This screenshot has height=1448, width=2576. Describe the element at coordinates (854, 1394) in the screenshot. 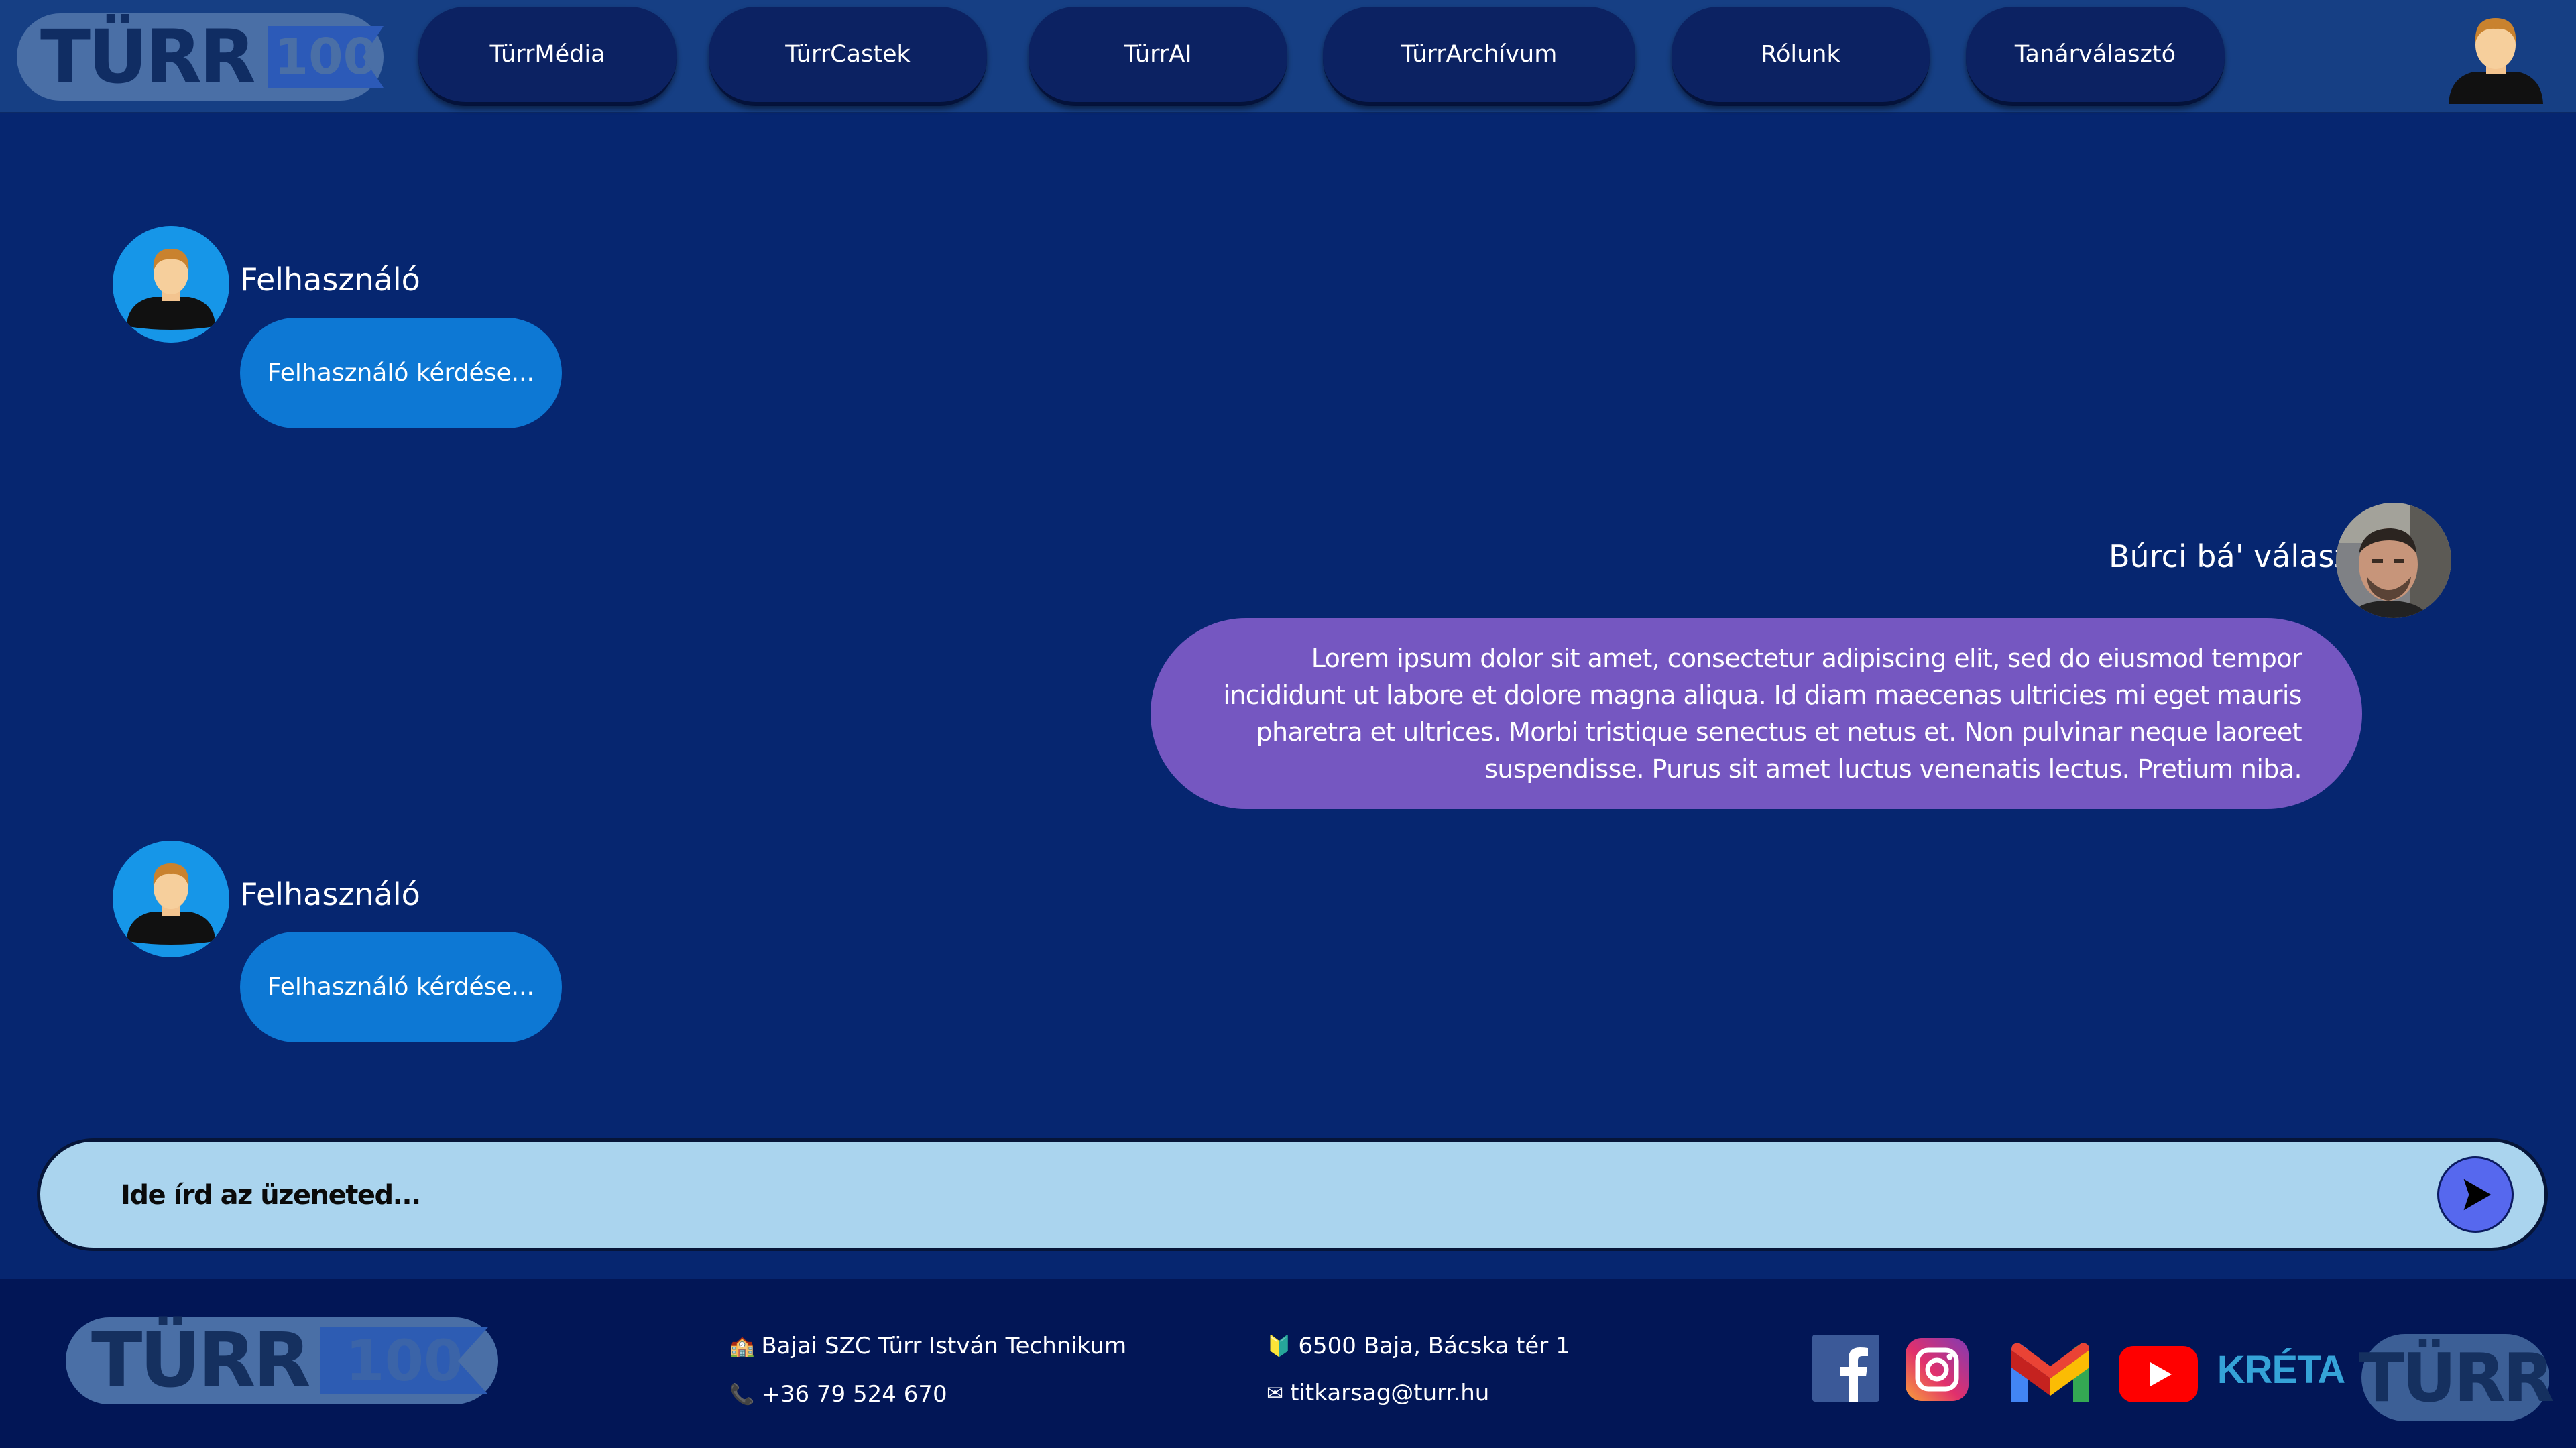

I see `phone-number: +36 79 524 670` at that location.